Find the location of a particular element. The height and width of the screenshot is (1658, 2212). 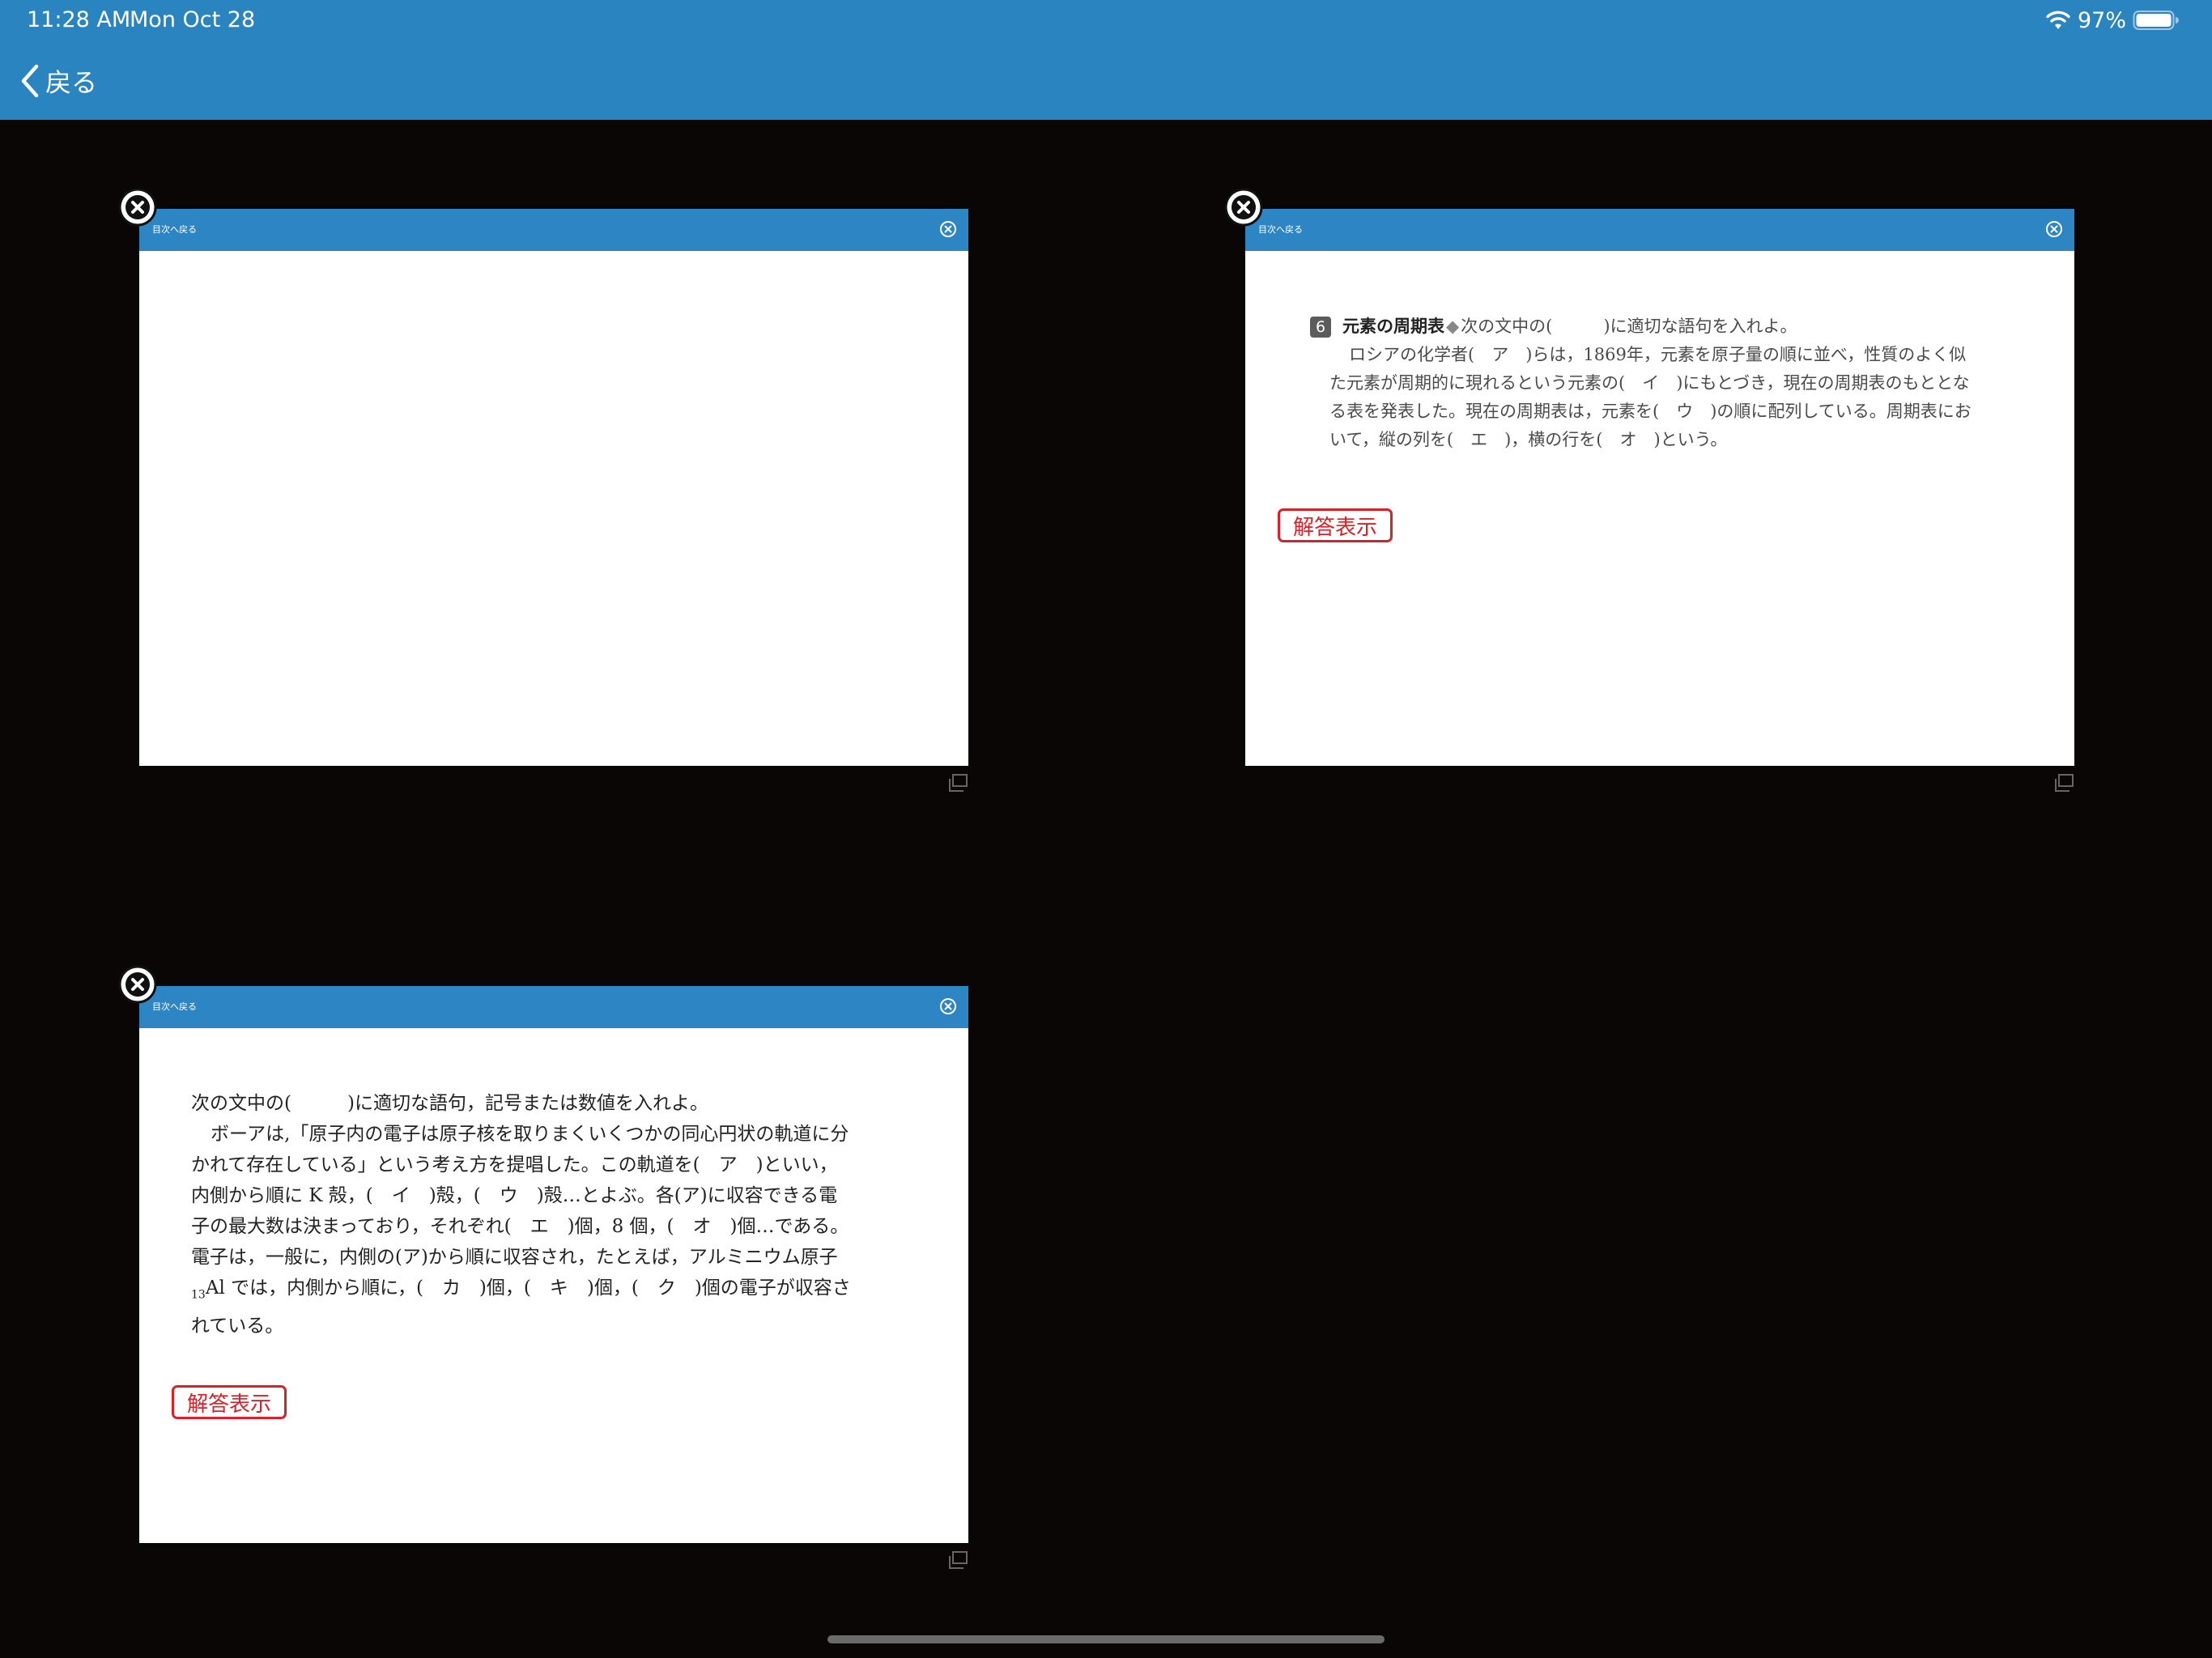

question-prompt: 次の文中の( )に適切な語句を入れよ。 is located at coordinates (1629, 326).